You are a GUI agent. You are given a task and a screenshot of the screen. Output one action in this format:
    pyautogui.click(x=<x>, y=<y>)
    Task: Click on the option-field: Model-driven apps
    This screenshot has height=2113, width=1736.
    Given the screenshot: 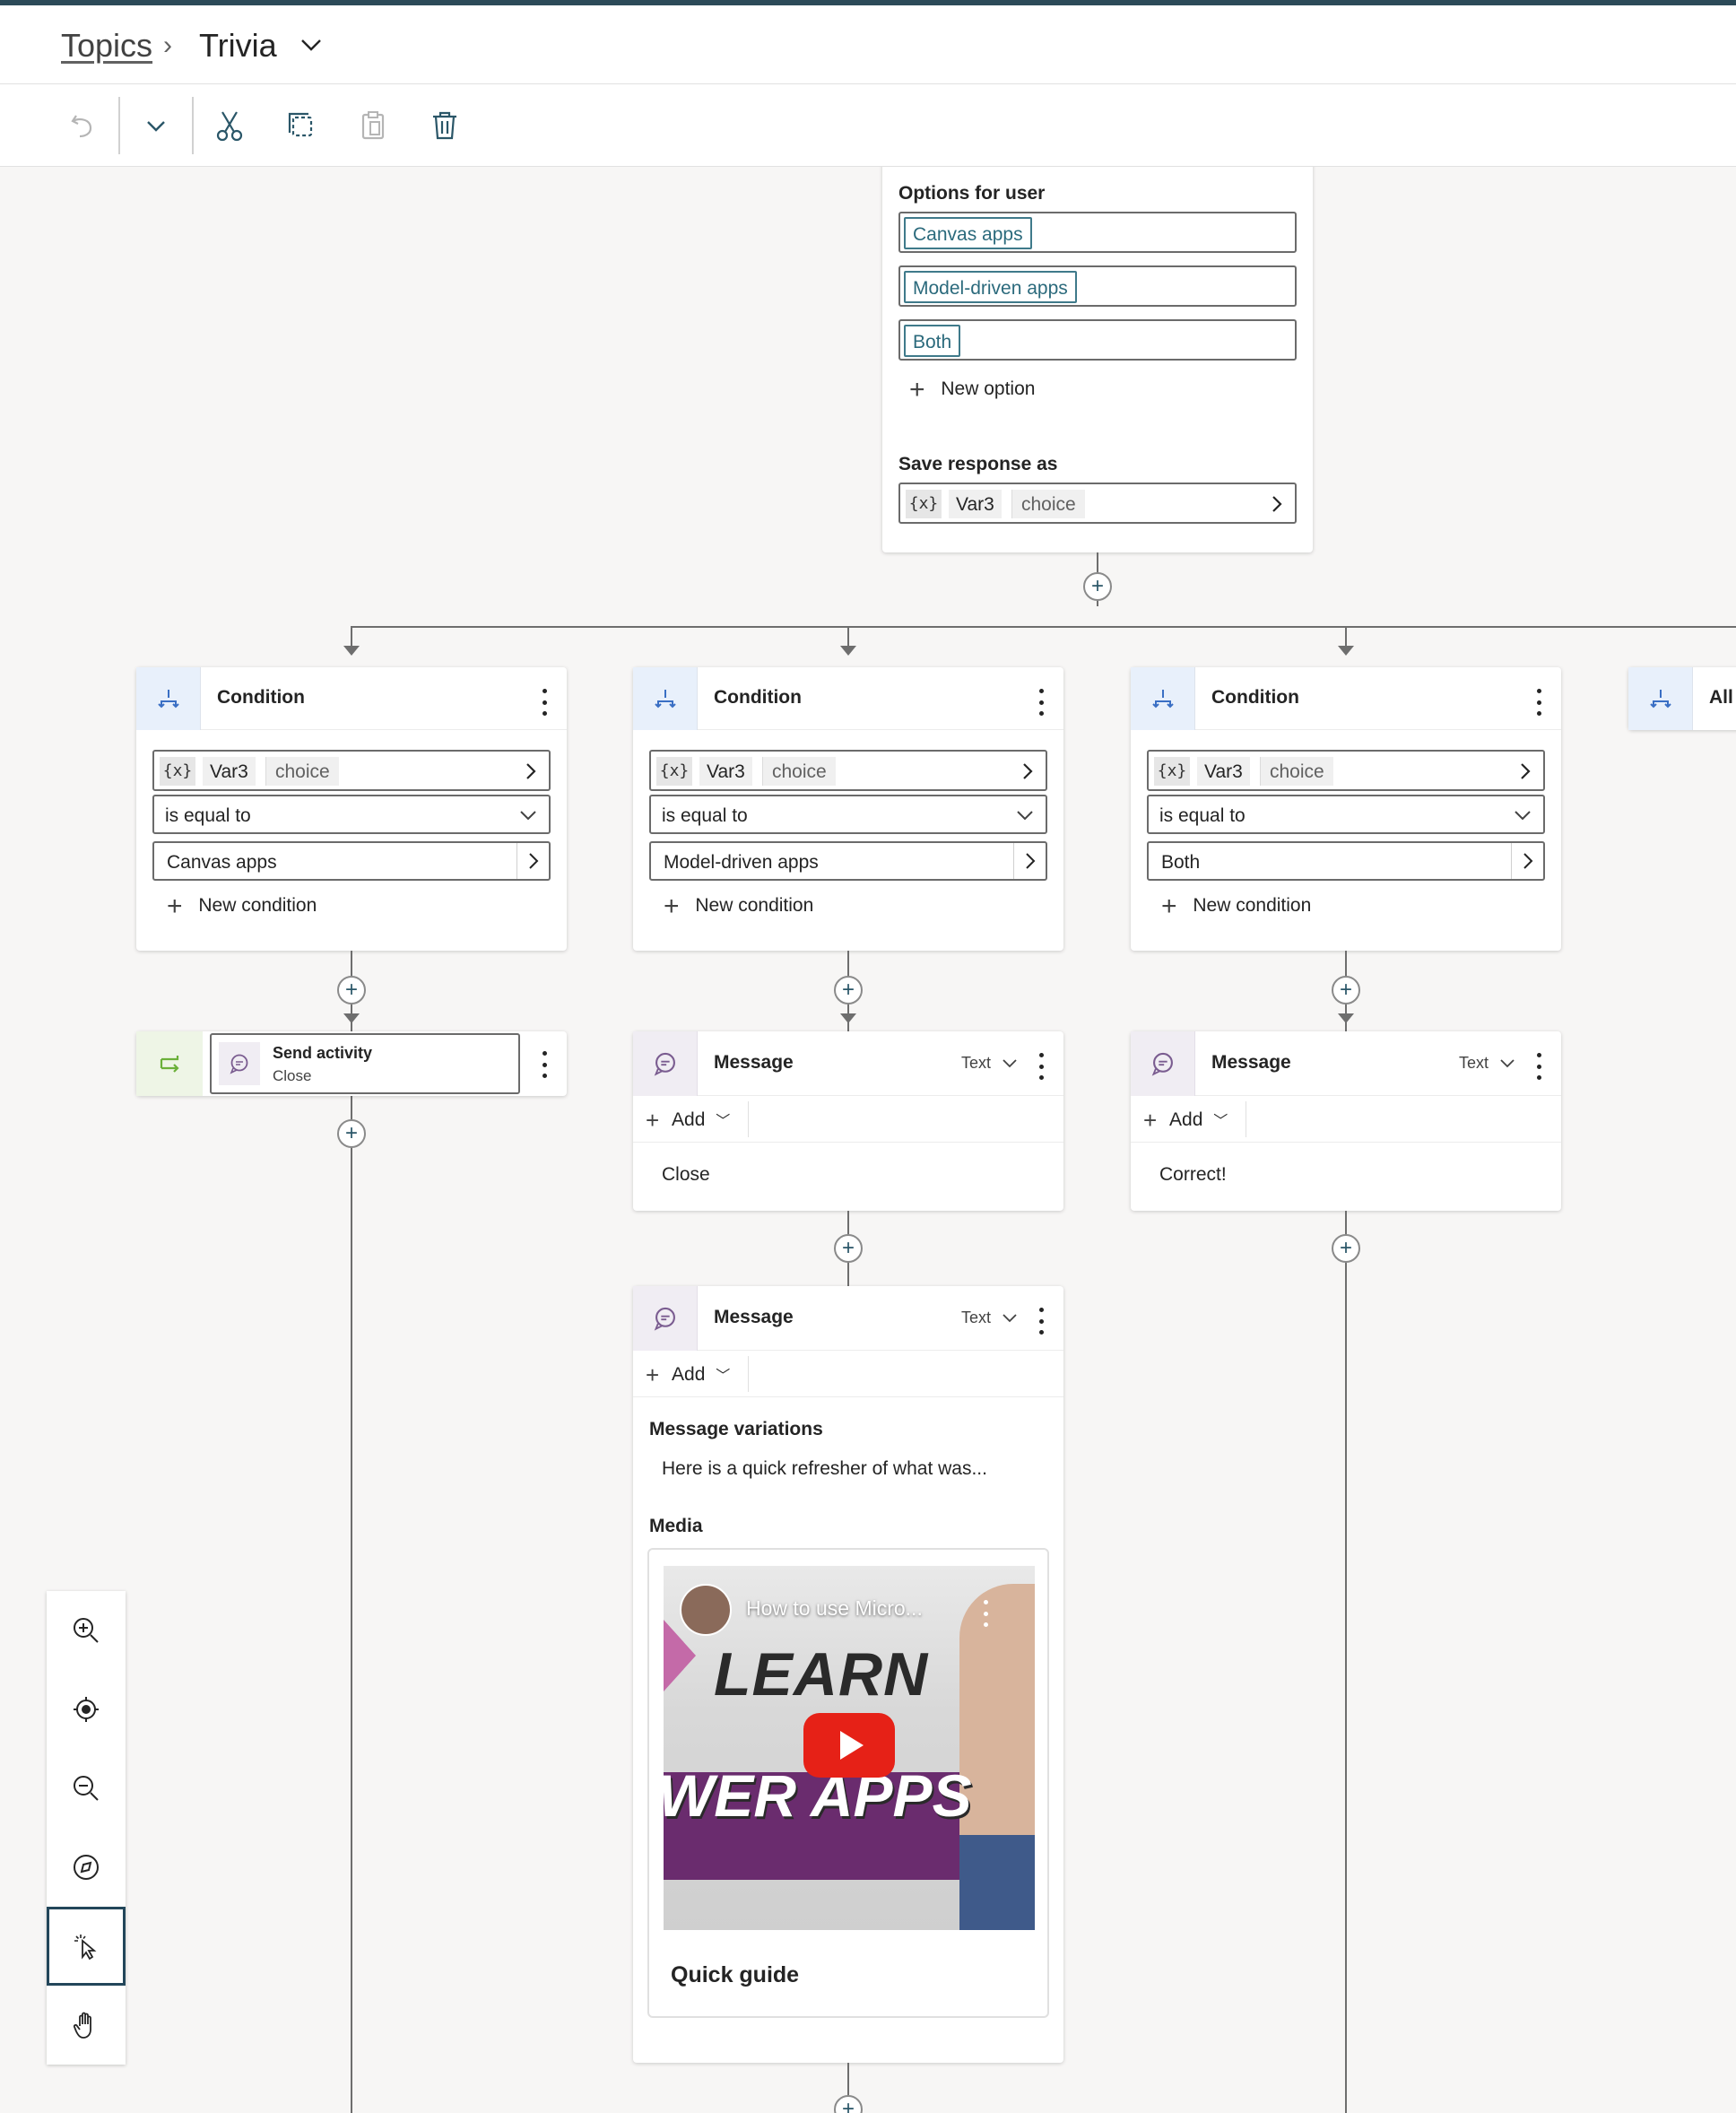 What is the action you would take?
    pyautogui.click(x=1097, y=286)
    